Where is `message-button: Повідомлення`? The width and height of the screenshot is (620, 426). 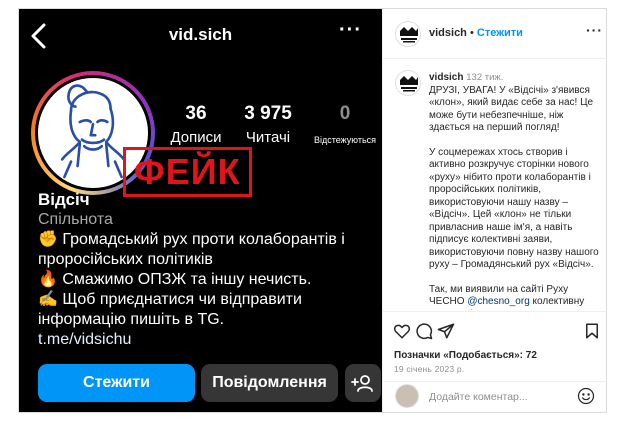
message-button: Повідомлення is located at coordinates (269, 383).